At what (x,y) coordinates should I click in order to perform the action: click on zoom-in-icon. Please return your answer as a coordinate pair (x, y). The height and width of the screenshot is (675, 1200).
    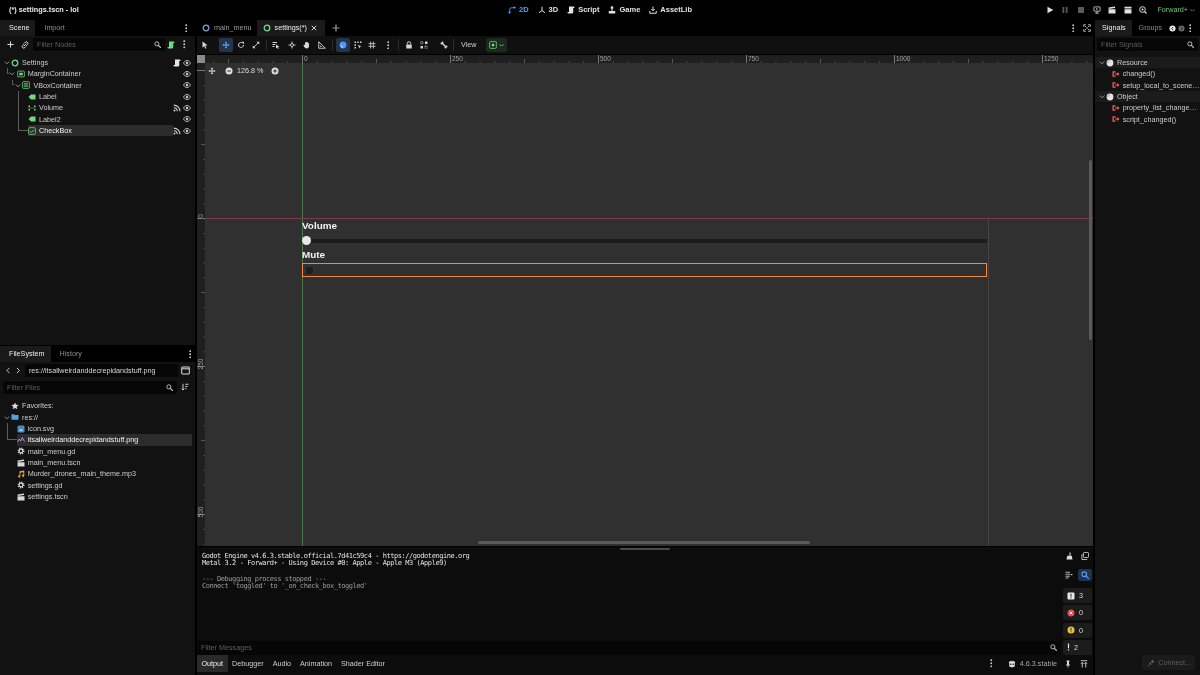
    Looking at the image, I should click on (274, 71).